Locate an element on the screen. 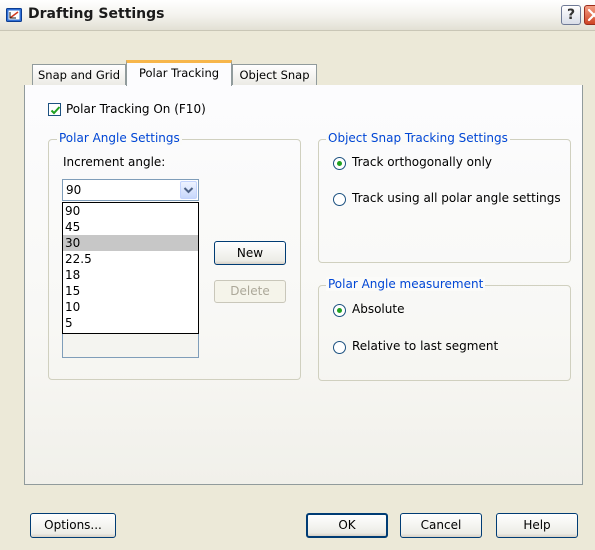 Image resolution: width=595 pixels, height=550 pixels. help-icon: ? is located at coordinates (571, 15).